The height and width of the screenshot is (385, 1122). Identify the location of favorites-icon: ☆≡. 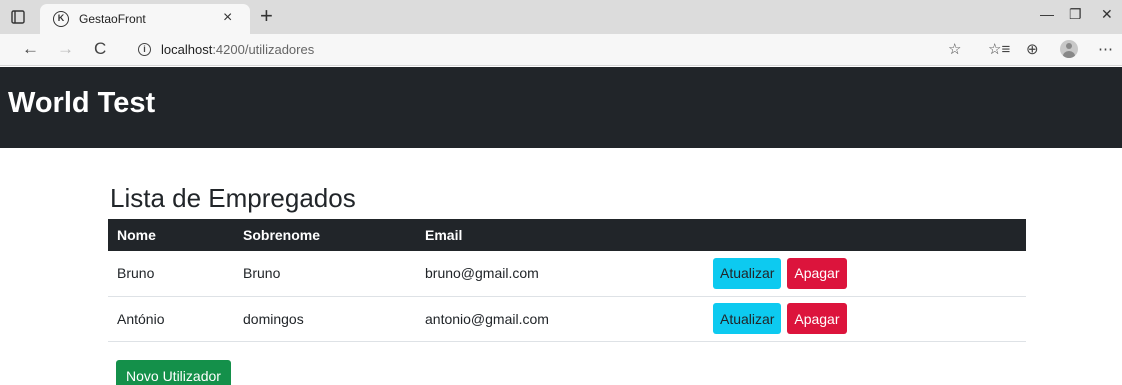
(999, 49).